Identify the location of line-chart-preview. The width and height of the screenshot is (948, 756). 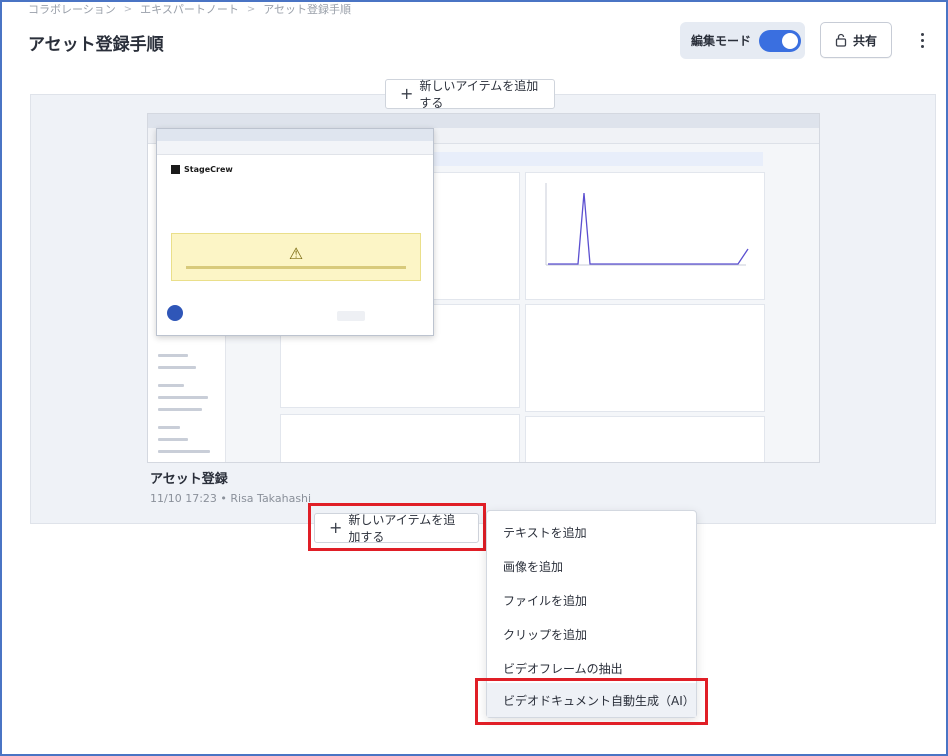
(647, 224).